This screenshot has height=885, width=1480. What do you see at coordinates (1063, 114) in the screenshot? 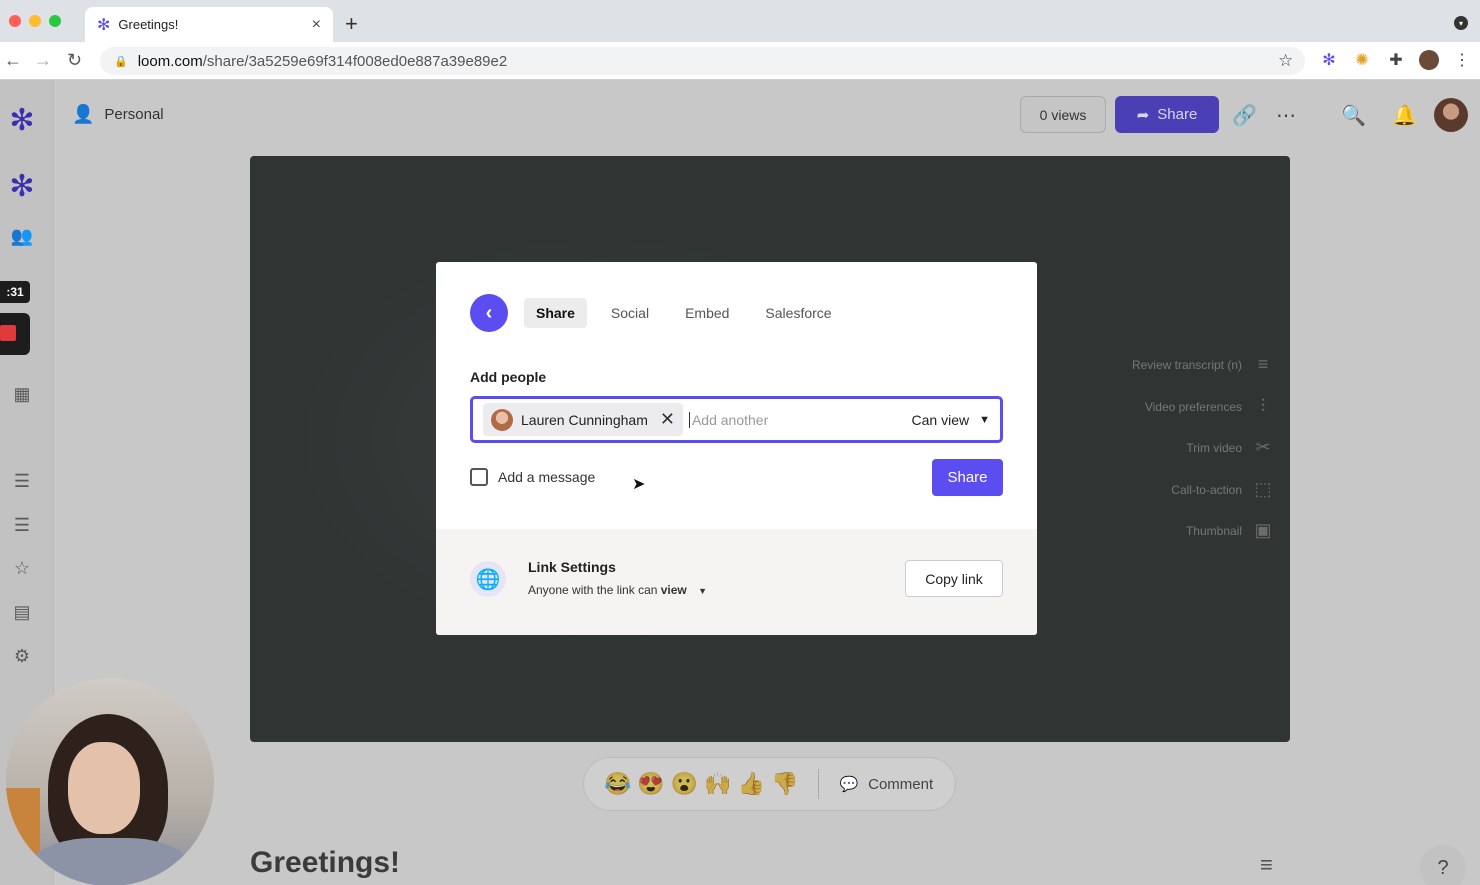
I see `views-counter: 0 views` at bounding box center [1063, 114].